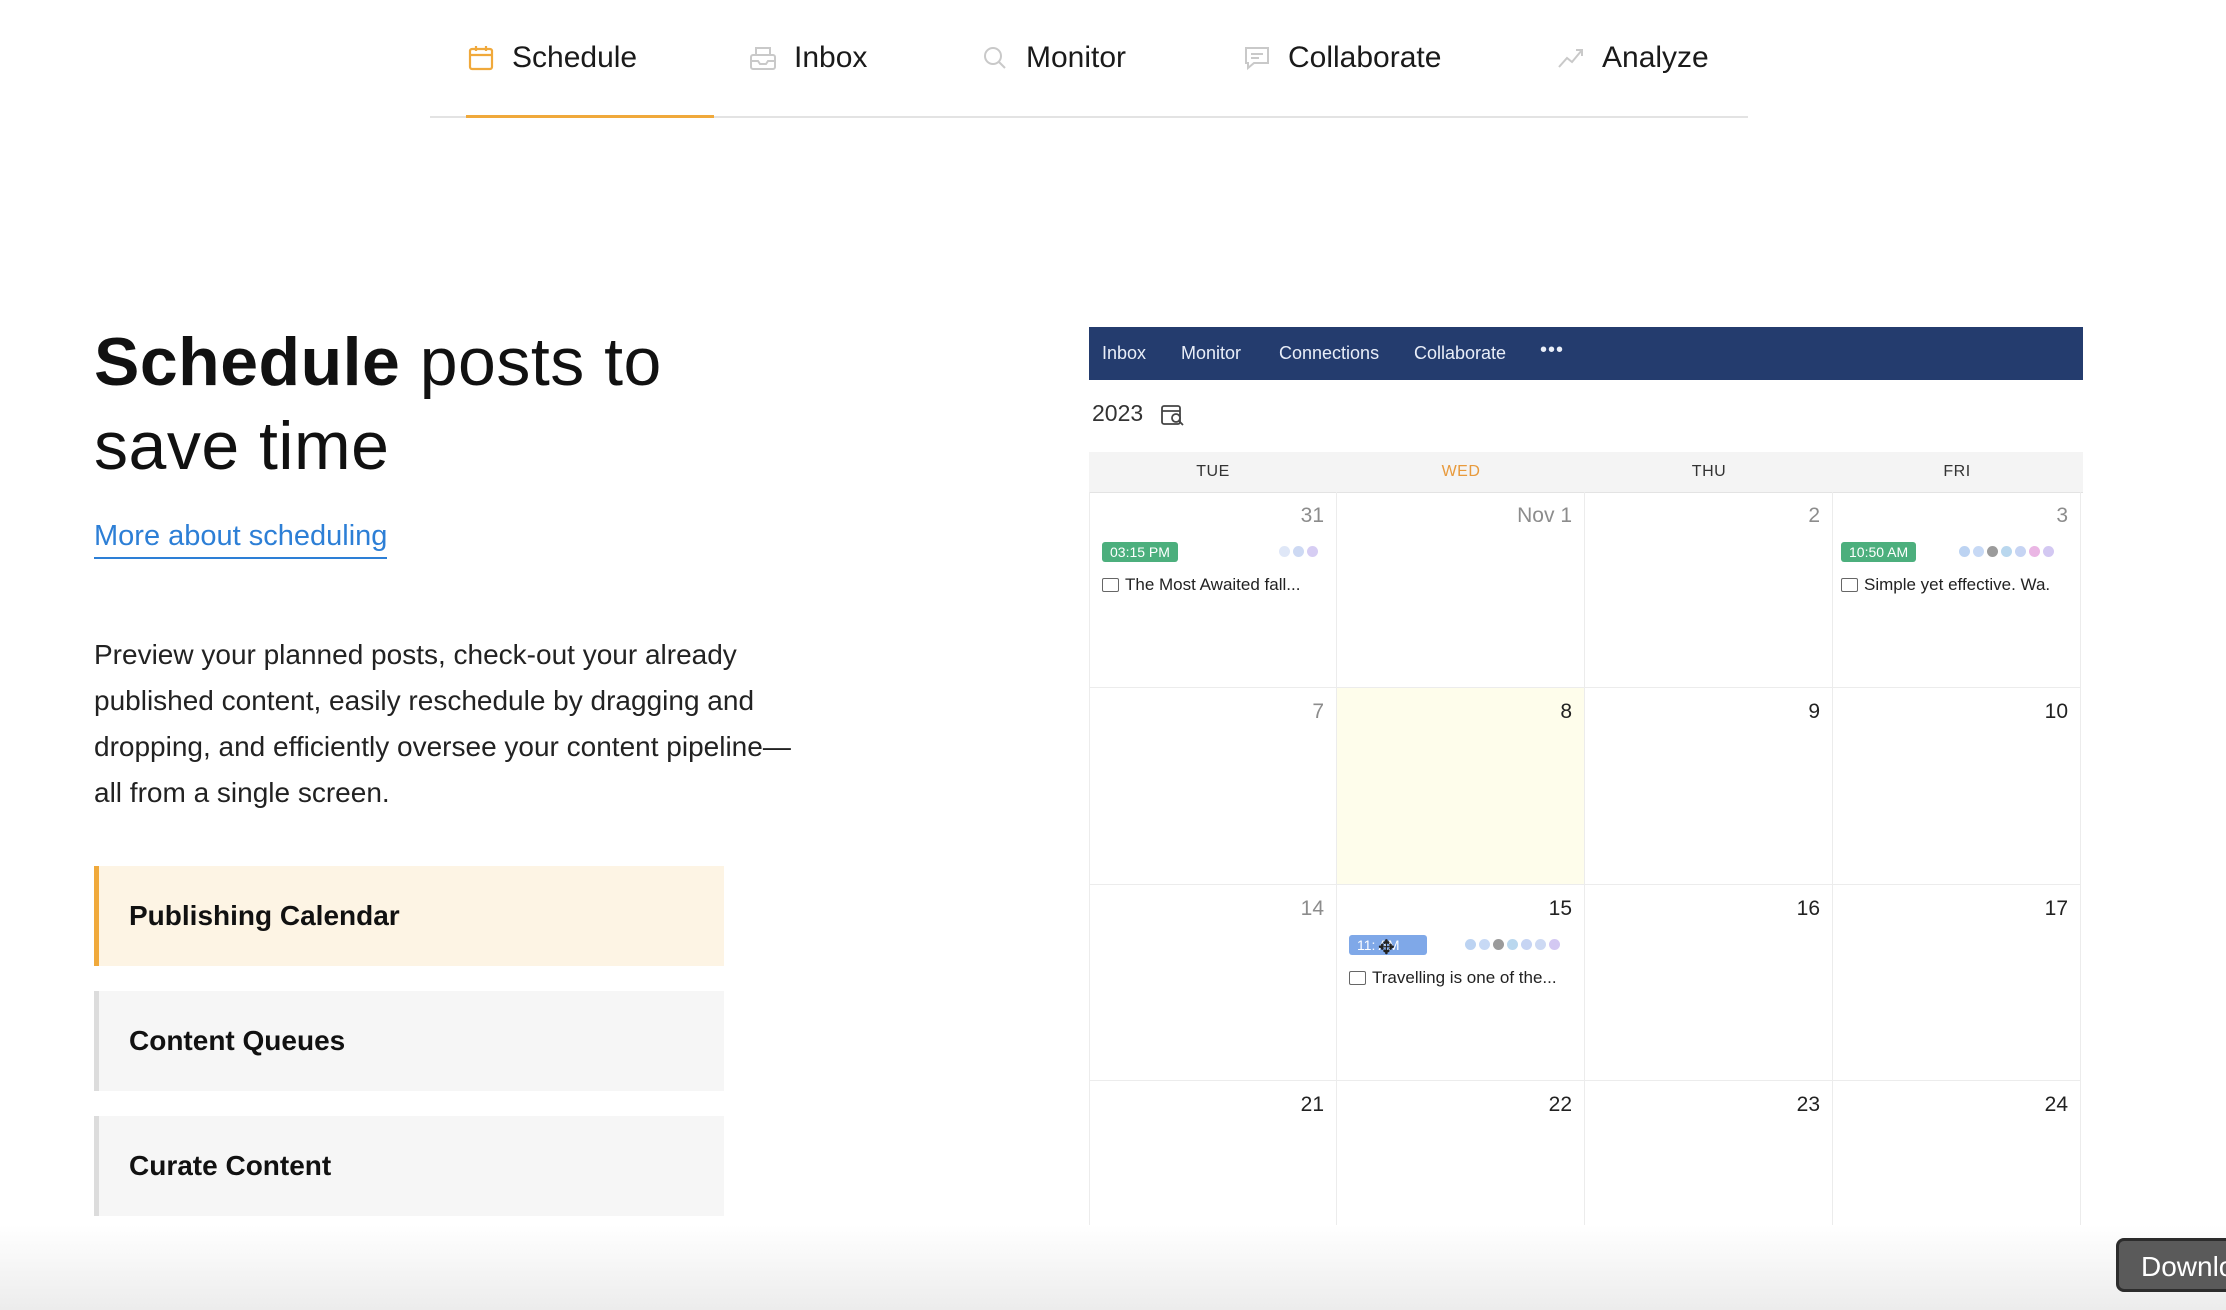 The image size is (2226, 1310). Describe the element at coordinates (409, 916) in the screenshot. I see `feature-publishing-calendar: Publishing Calendar` at that location.